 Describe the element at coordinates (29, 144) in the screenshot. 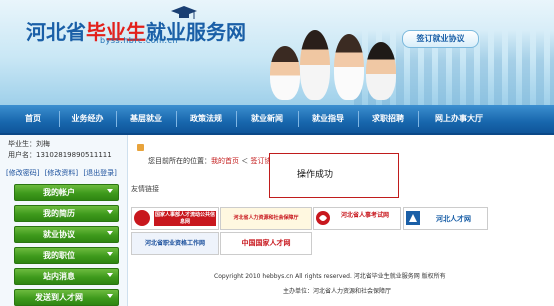

I see `user-name: 毕业生：刘梅` at that location.